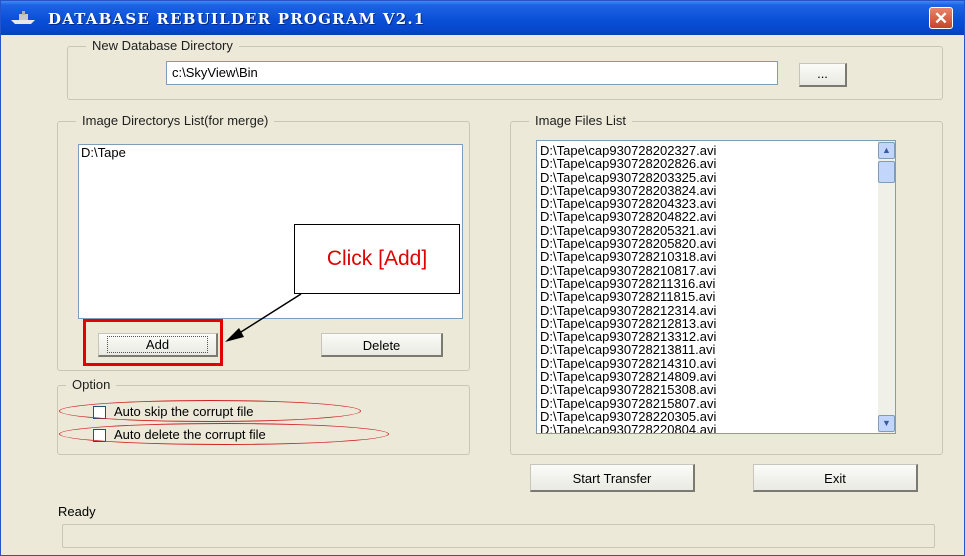 The height and width of the screenshot is (556, 965). What do you see at coordinates (482, 18) in the screenshot?
I see `title-bar: DATABASE REBUILDER PROGRAM V2.1 ✕` at bounding box center [482, 18].